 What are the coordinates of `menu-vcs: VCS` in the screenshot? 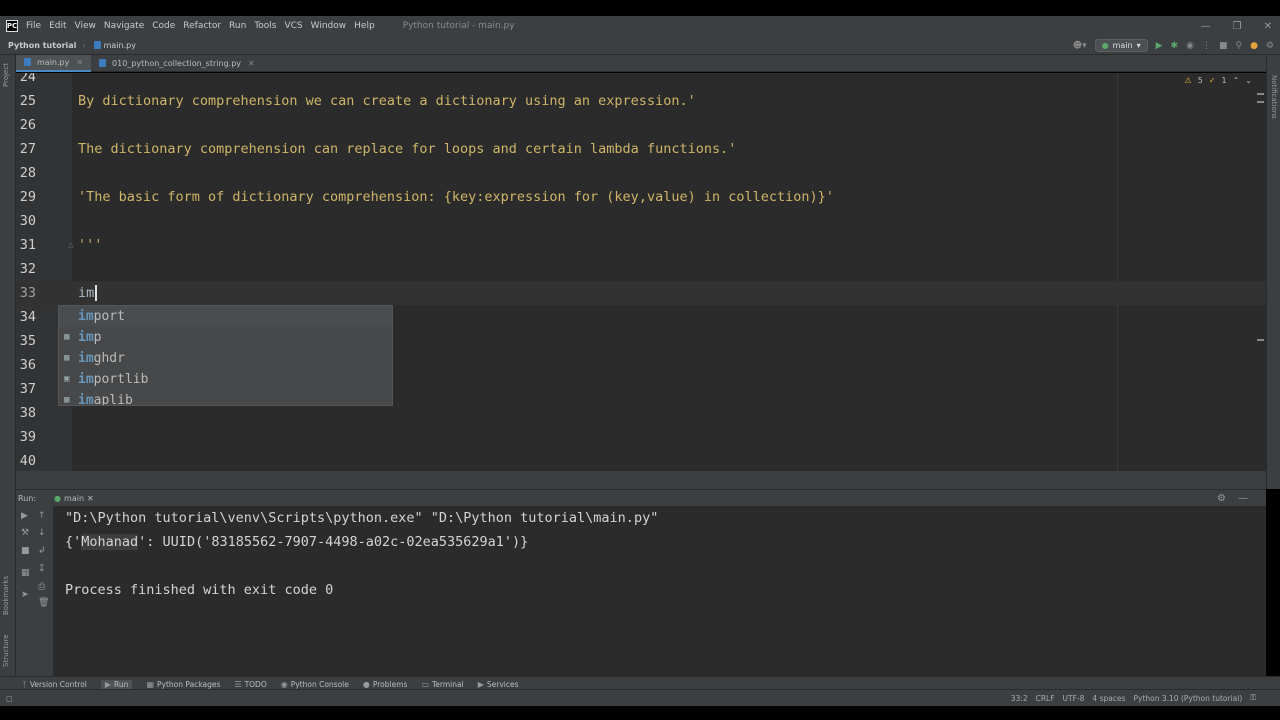 It's located at (293, 26).